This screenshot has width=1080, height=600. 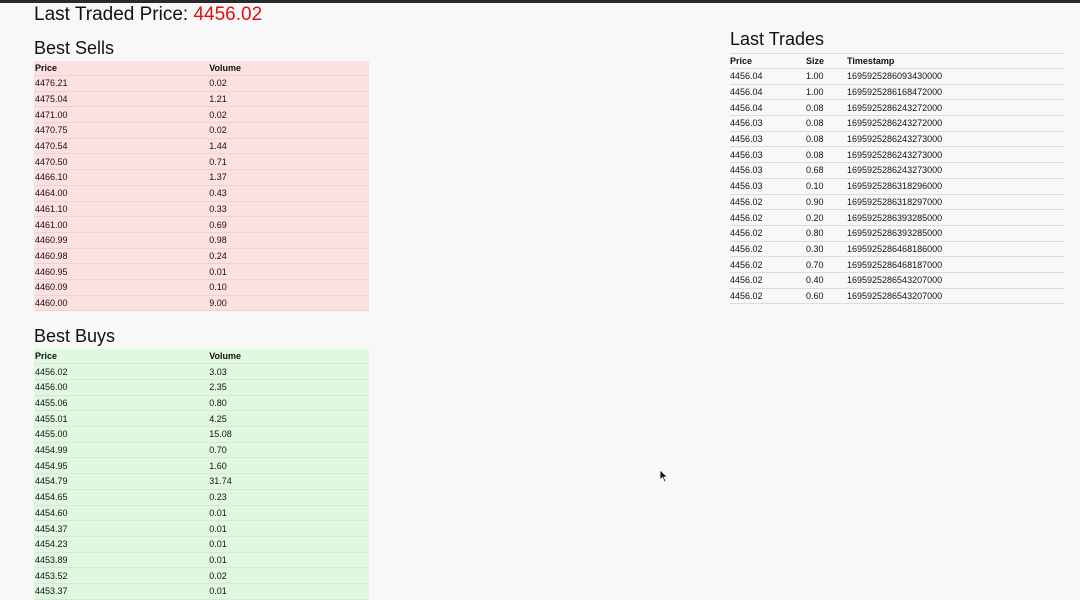 I want to click on table-row: 4475.04 1.21, so click(x=201, y=99).